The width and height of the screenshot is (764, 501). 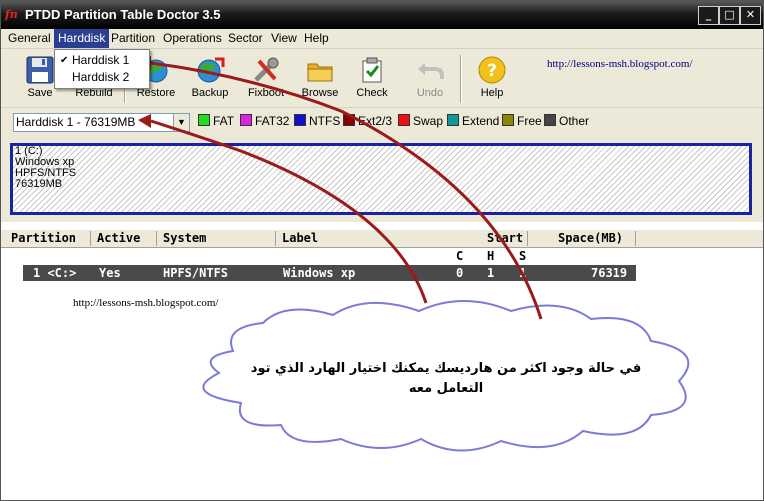 I want to click on harddisk-2-label: Harddisk 2, so click(x=101, y=77).